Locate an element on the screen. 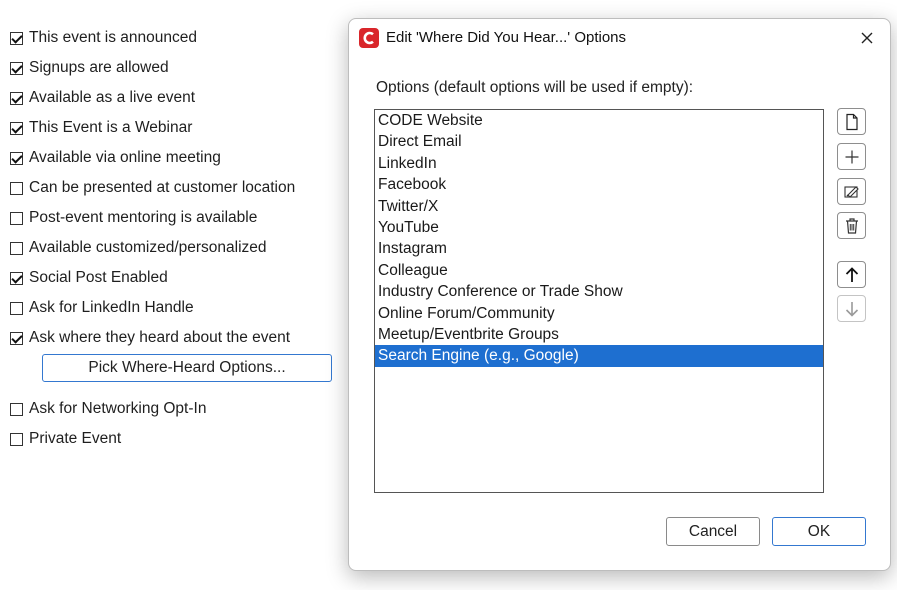 The width and height of the screenshot is (897, 590). checkbox-label: Ask for Networking Opt-In is located at coordinates (118, 408).